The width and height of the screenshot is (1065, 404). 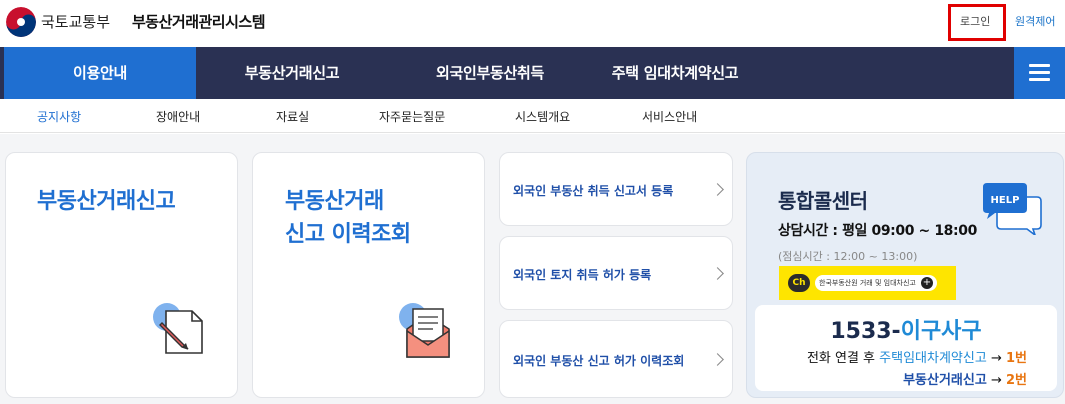 I want to click on header: 국토교통부 부동산거래관리시스템 로그인 원격제어, so click(x=532, y=23).